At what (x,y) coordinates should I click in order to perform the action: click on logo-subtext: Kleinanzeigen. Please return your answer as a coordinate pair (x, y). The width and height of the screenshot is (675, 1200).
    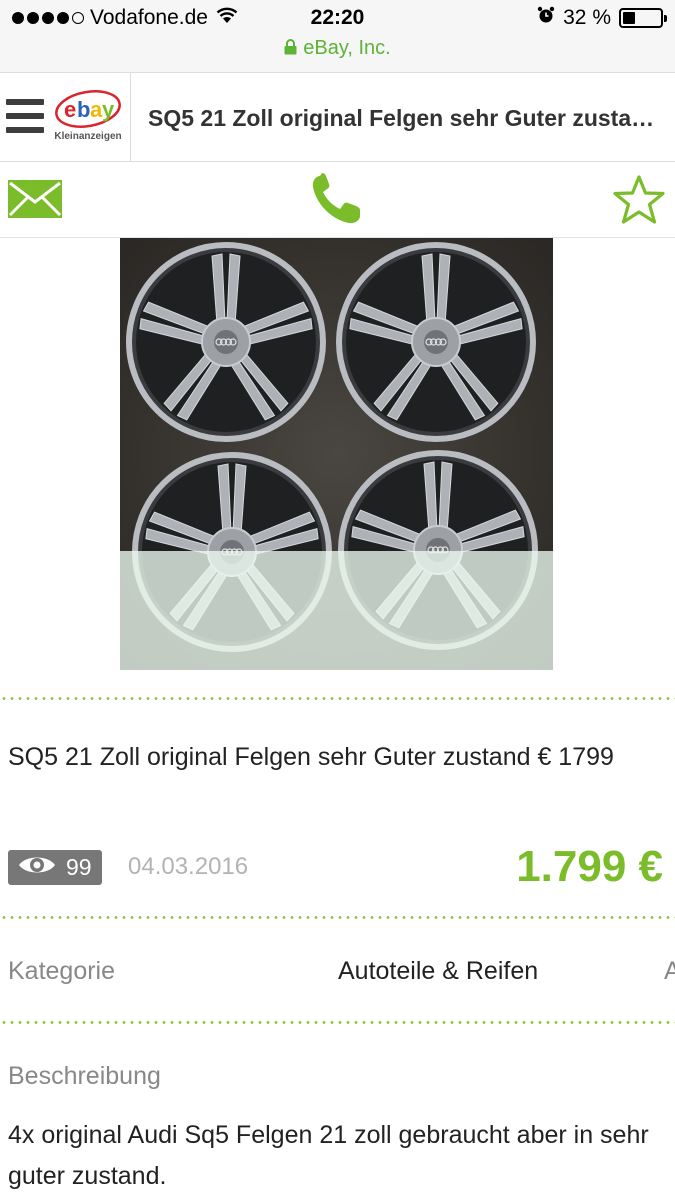
    Looking at the image, I should click on (88, 136).